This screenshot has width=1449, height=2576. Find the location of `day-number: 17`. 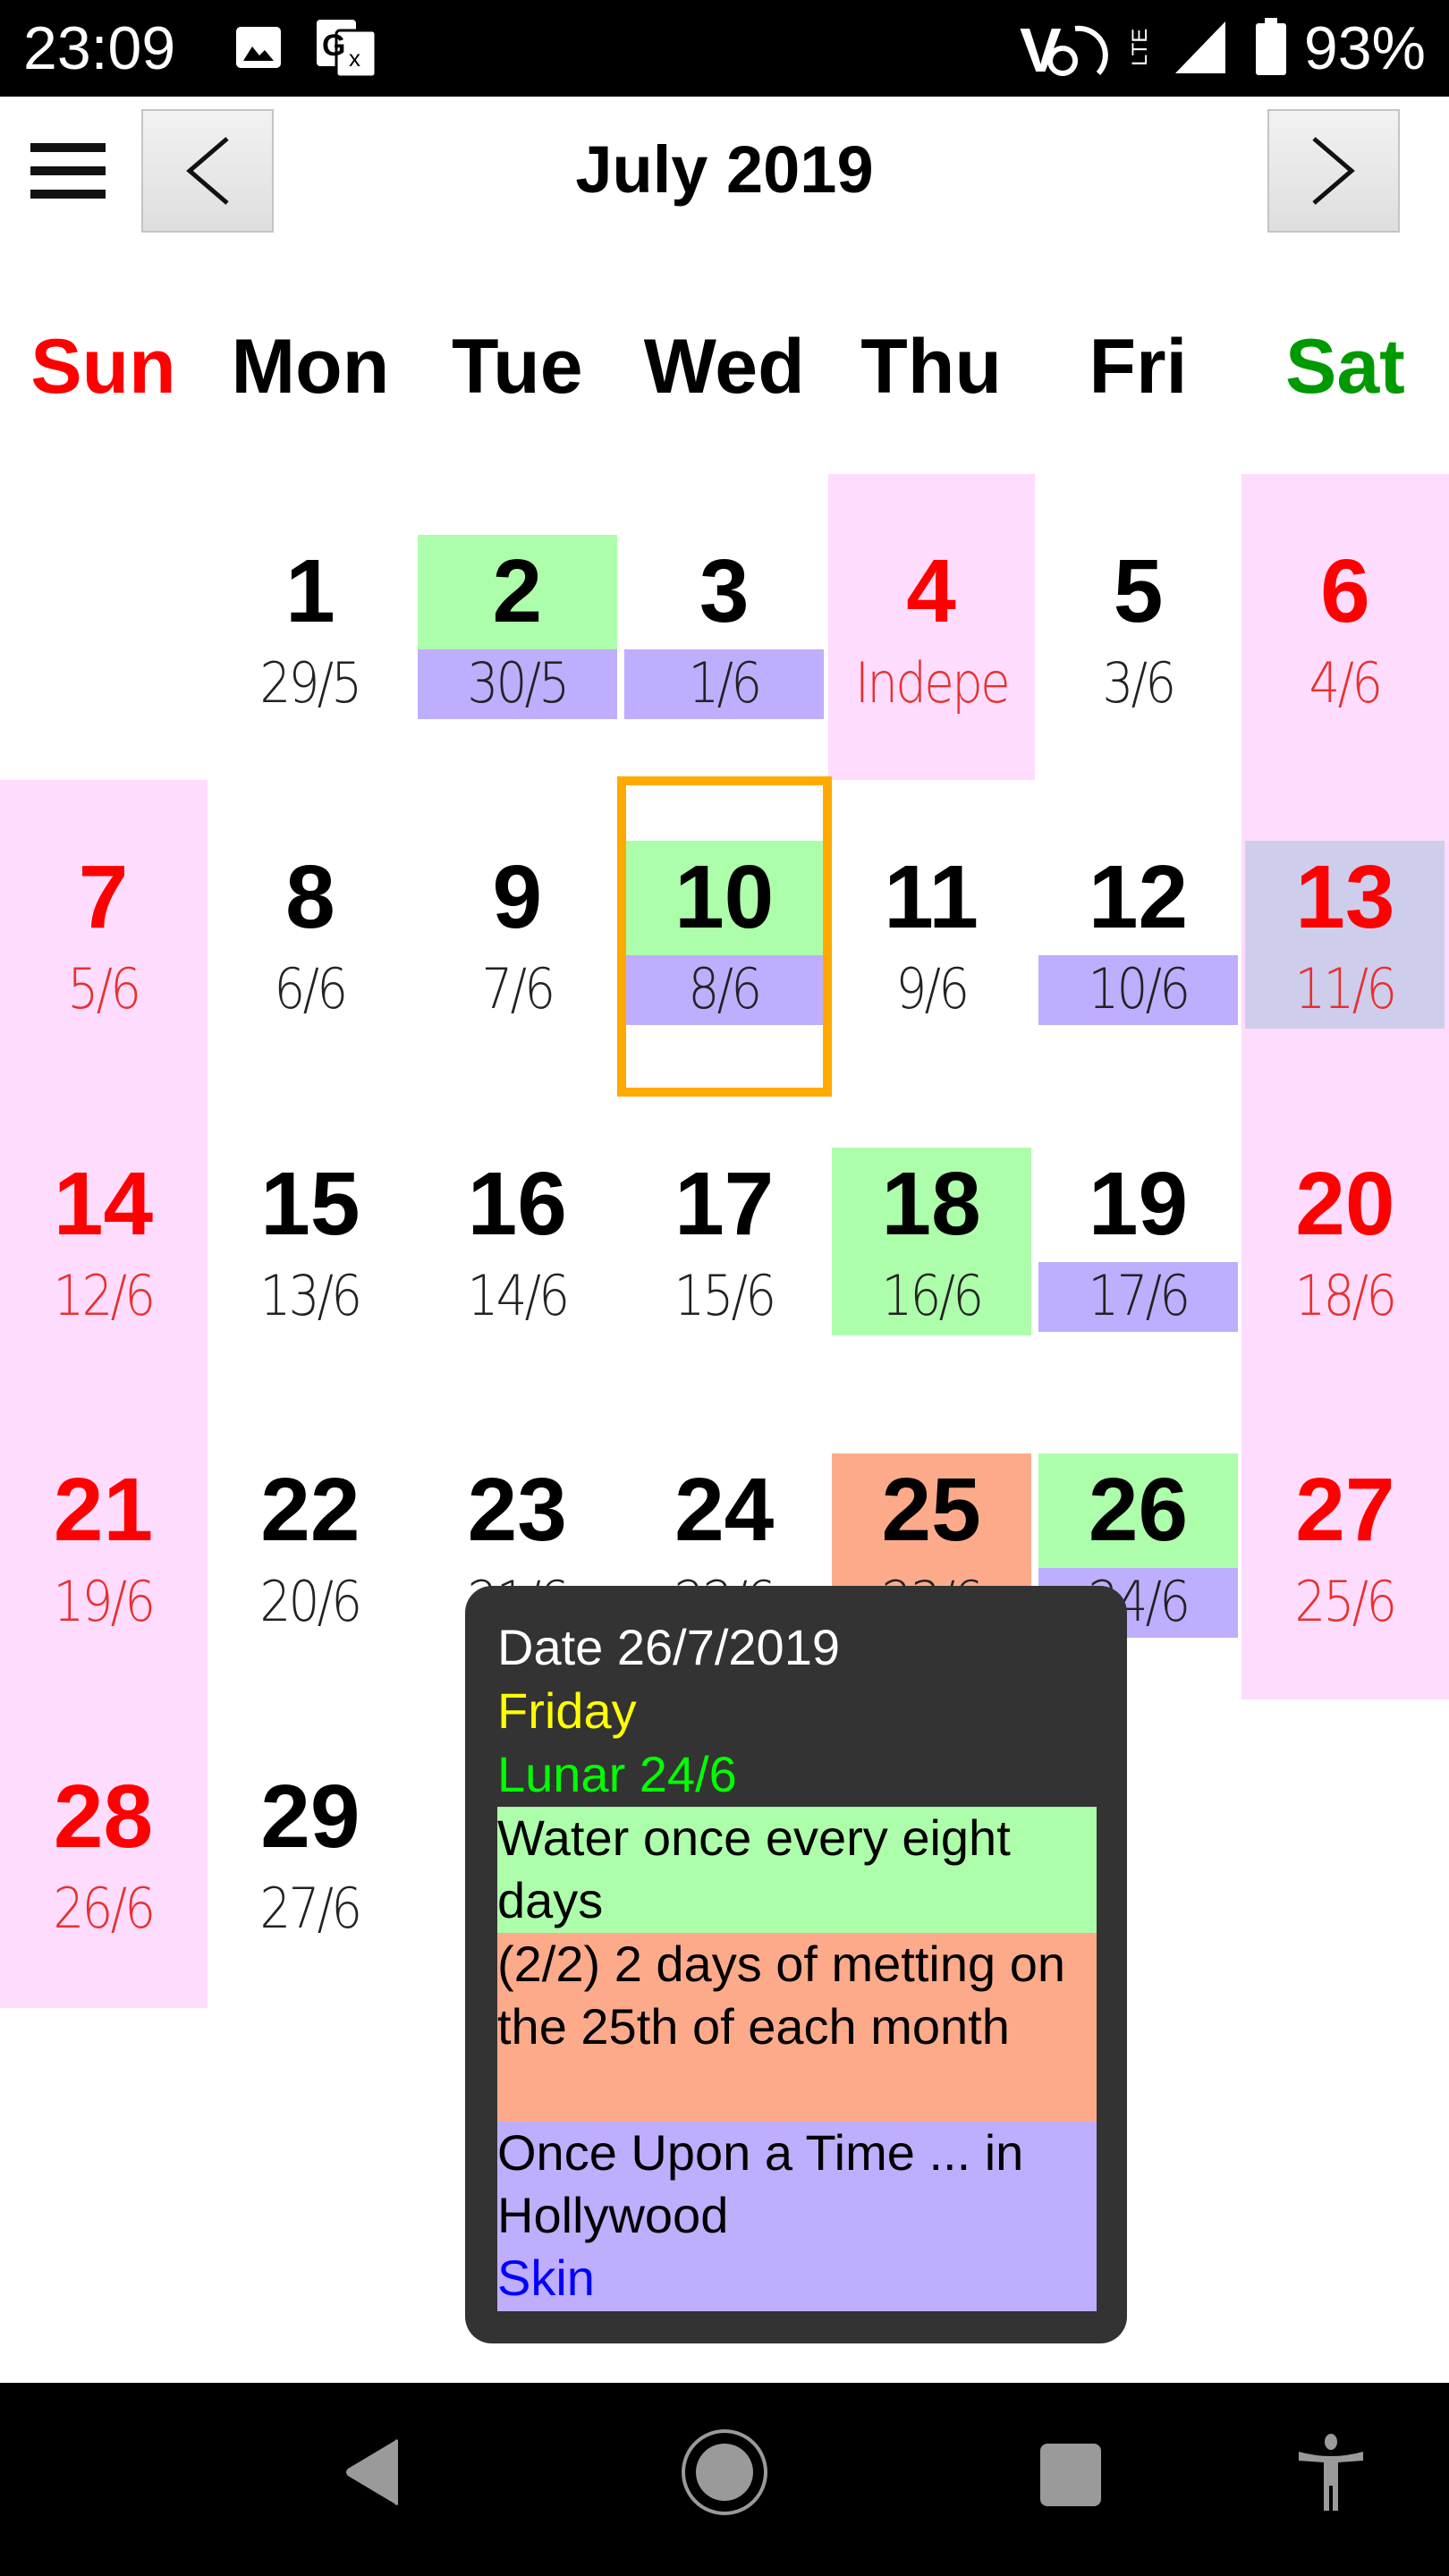

day-number: 17 is located at coordinates (724, 1204).